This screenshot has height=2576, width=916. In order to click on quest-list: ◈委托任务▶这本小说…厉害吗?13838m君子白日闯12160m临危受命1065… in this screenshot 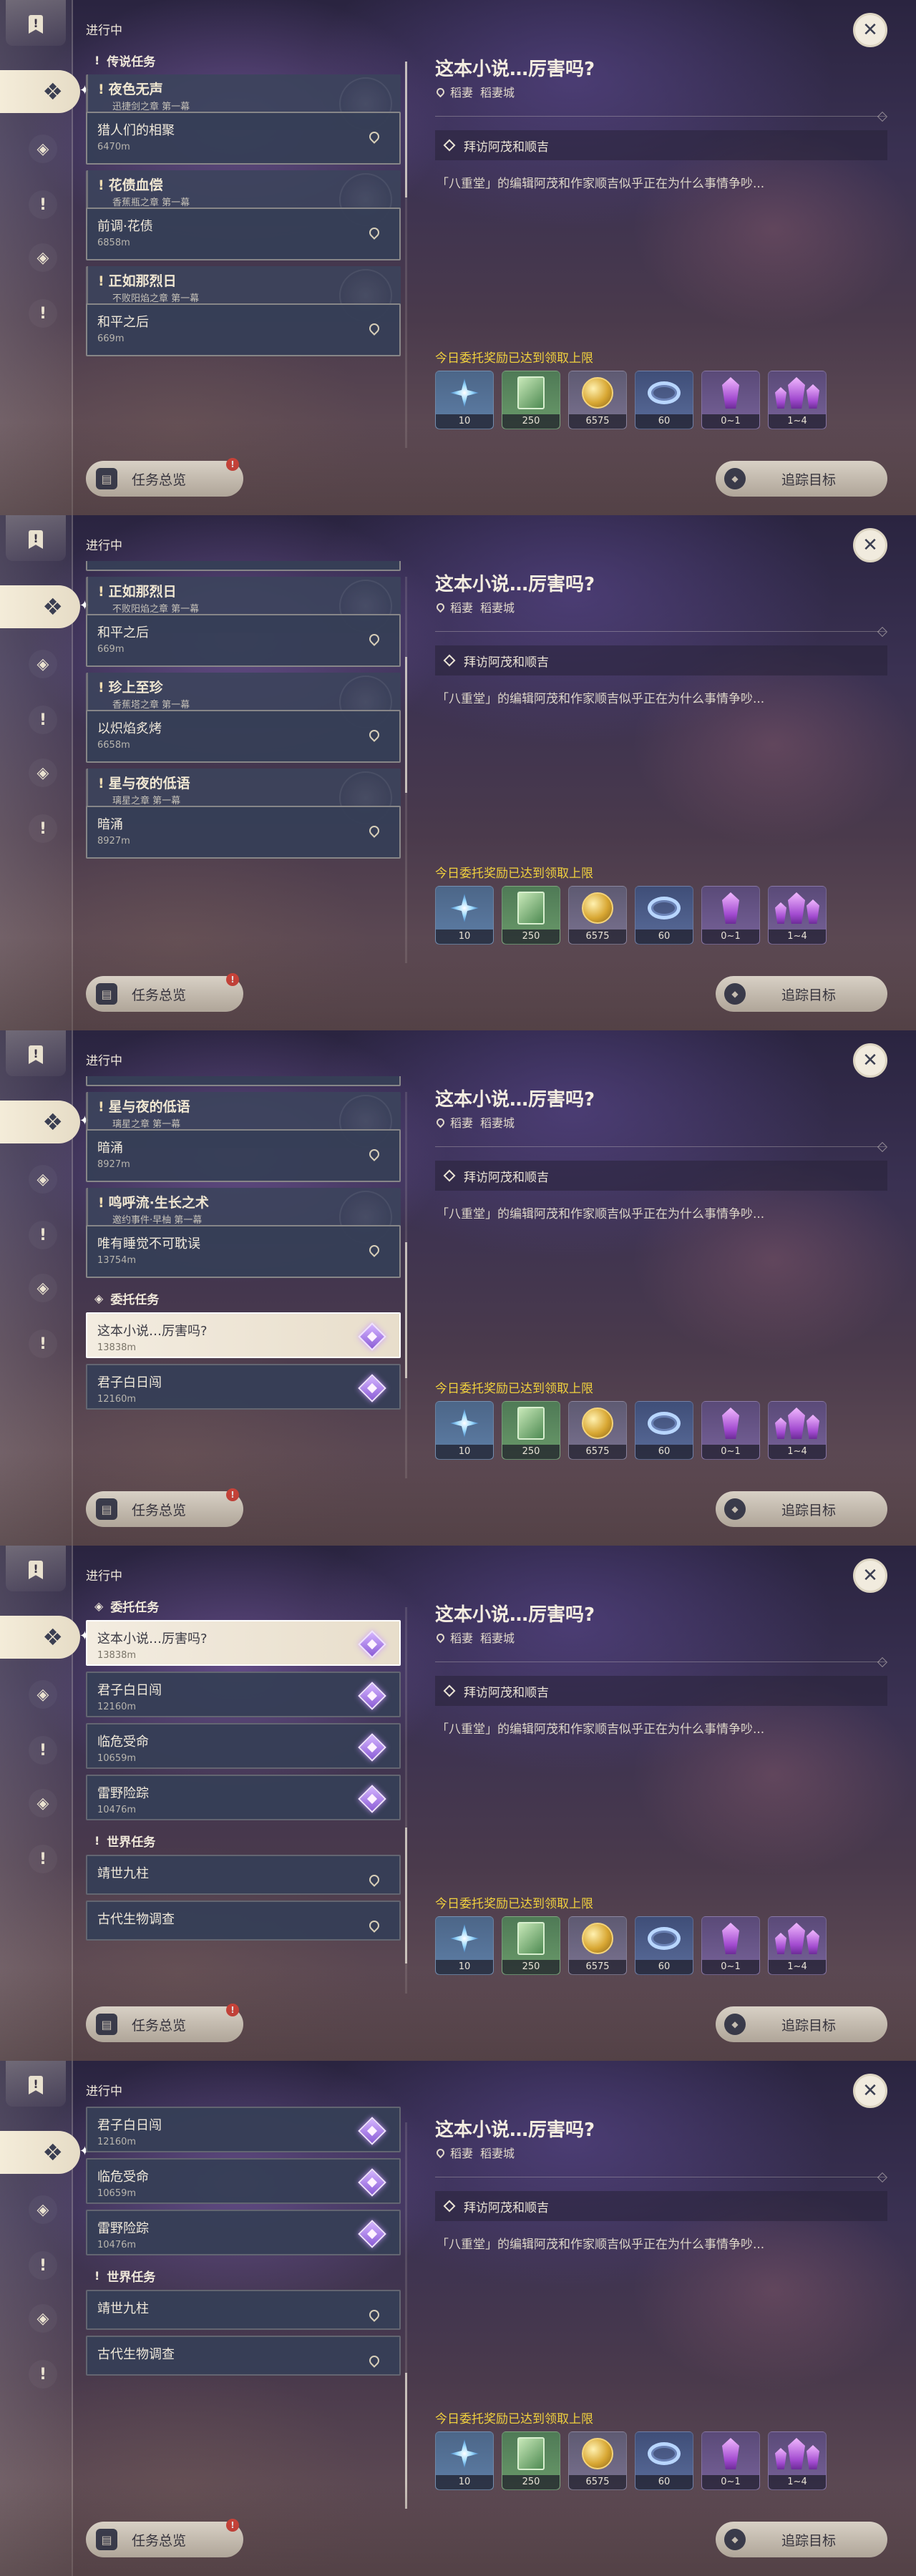, I will do `click(243, 1793)`.